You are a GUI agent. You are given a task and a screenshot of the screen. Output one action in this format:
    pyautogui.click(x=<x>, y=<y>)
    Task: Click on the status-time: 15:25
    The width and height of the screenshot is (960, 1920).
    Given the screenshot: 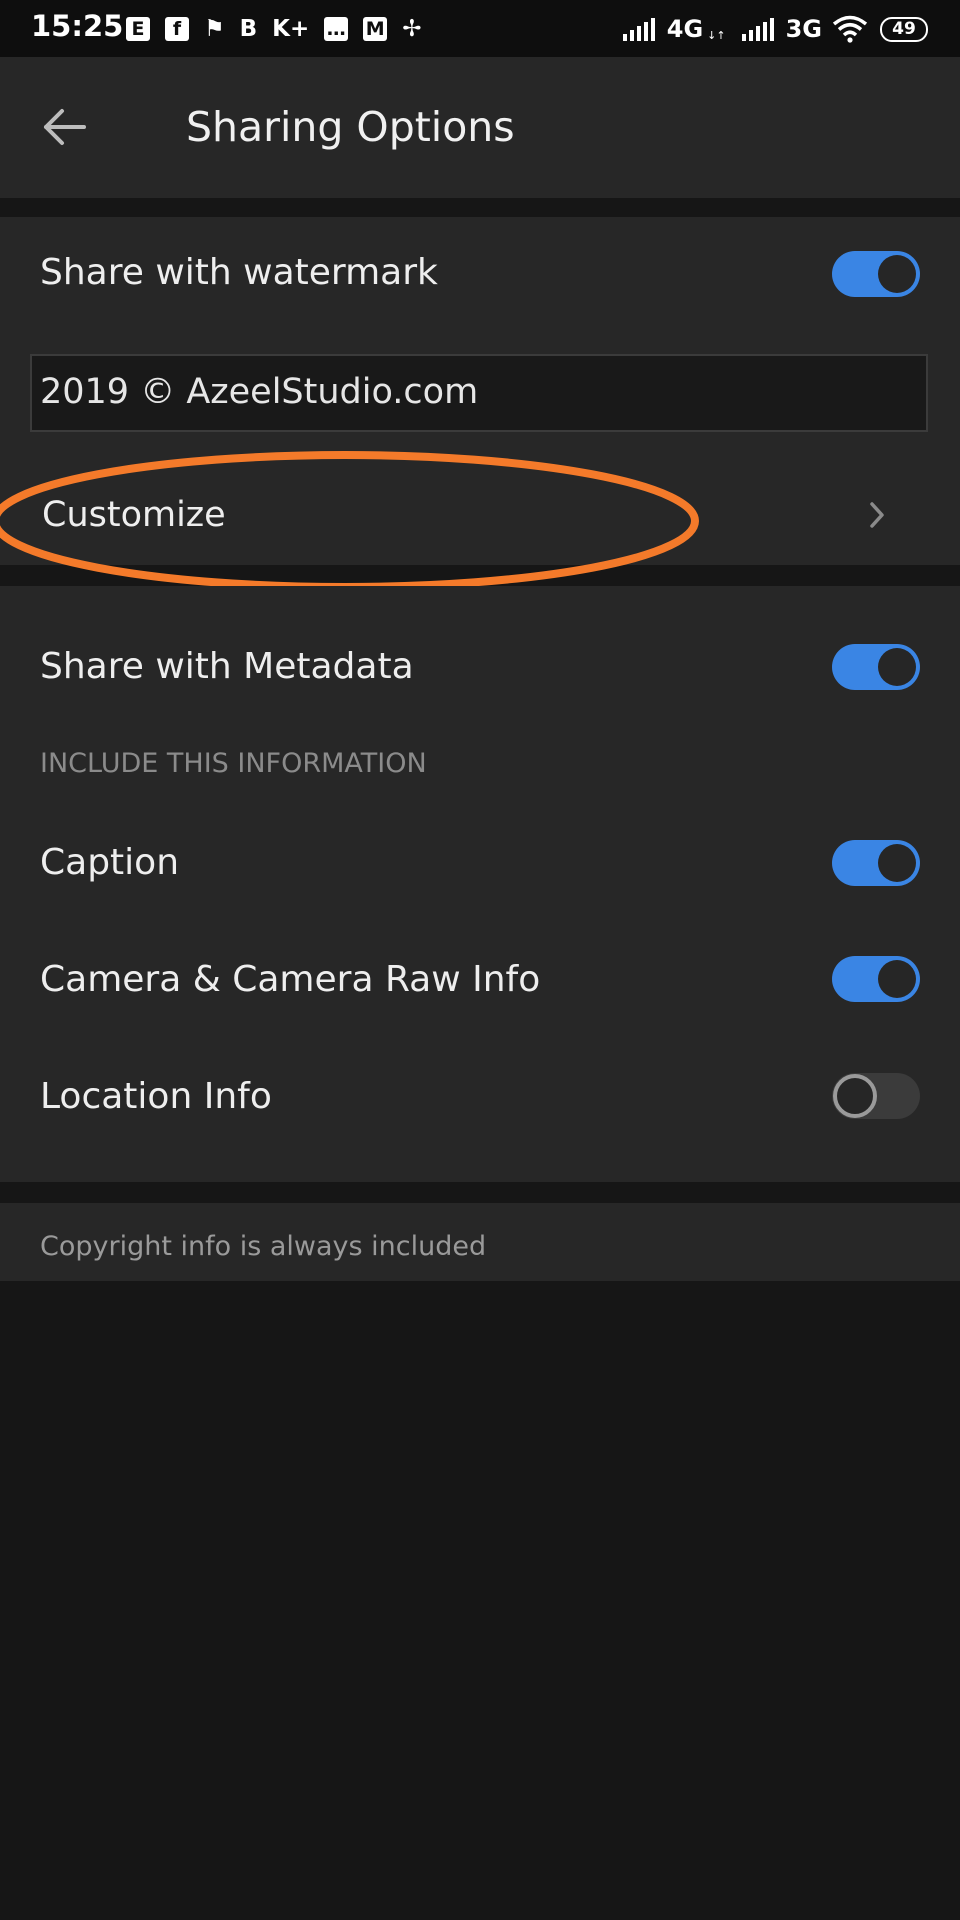 What is the action you would take?
    pyautogui.click(x=77, y=26)
    